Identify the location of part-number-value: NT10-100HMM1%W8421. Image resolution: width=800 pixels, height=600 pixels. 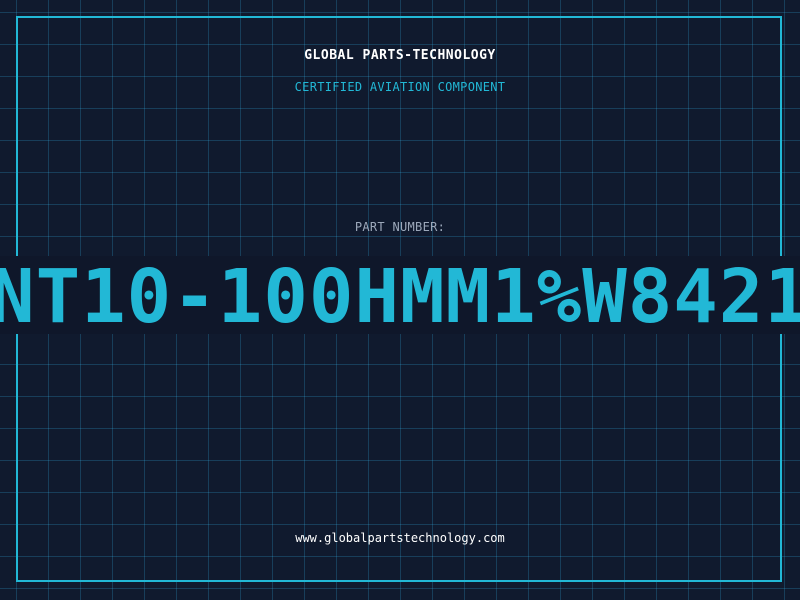
(400, 295).